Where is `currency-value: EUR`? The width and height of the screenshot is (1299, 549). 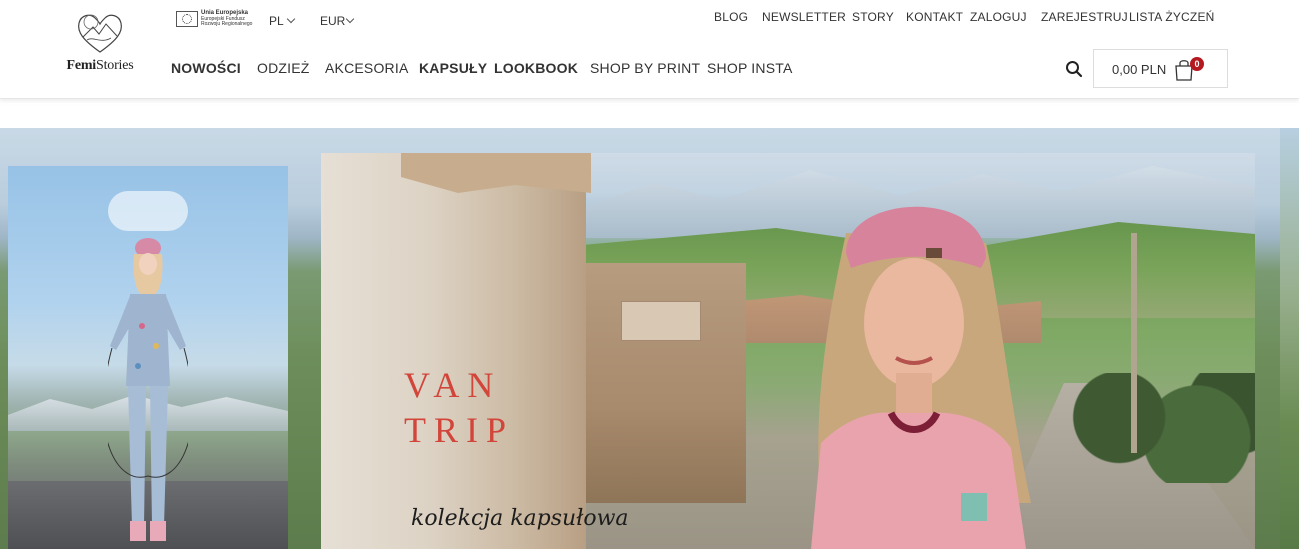
currency-value: EUR is located at coordinates (333, 21).